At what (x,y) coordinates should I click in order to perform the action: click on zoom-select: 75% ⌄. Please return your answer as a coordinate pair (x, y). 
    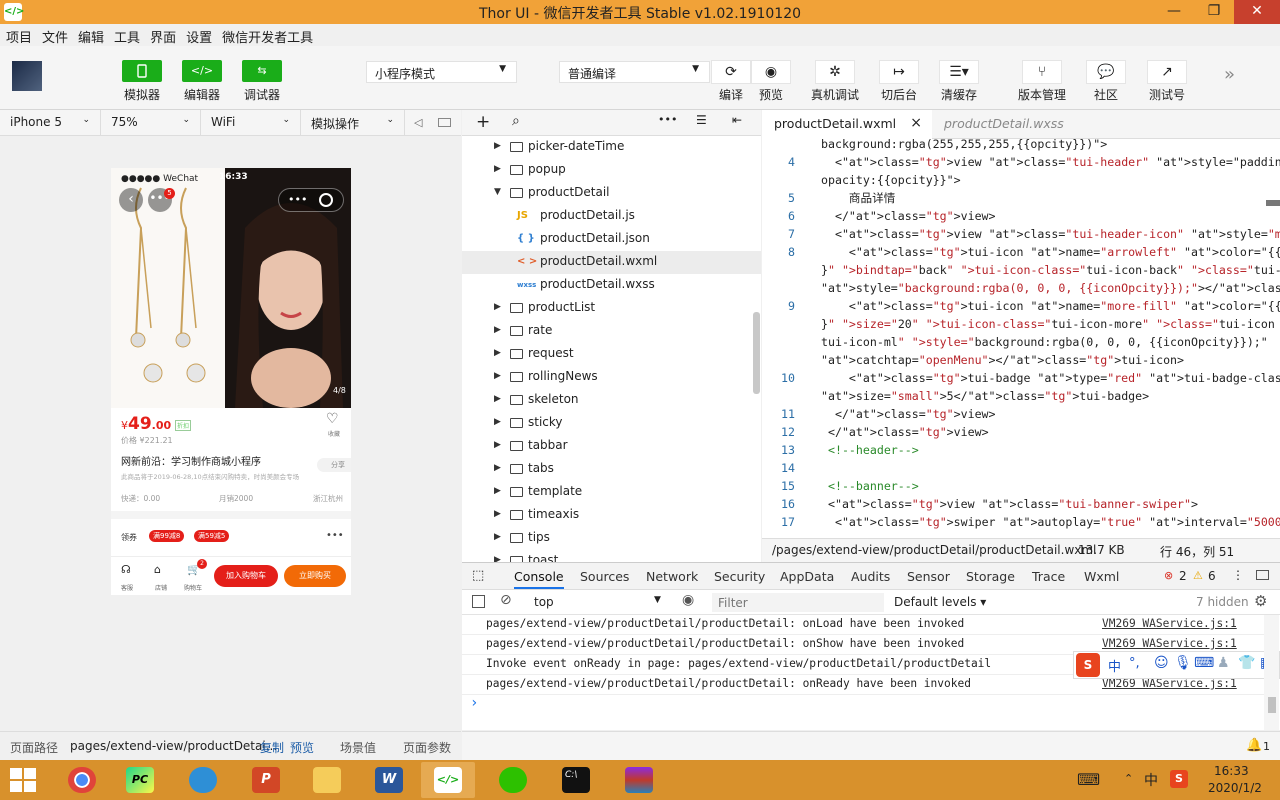
    Looking at the image, I should click on (151, 123).